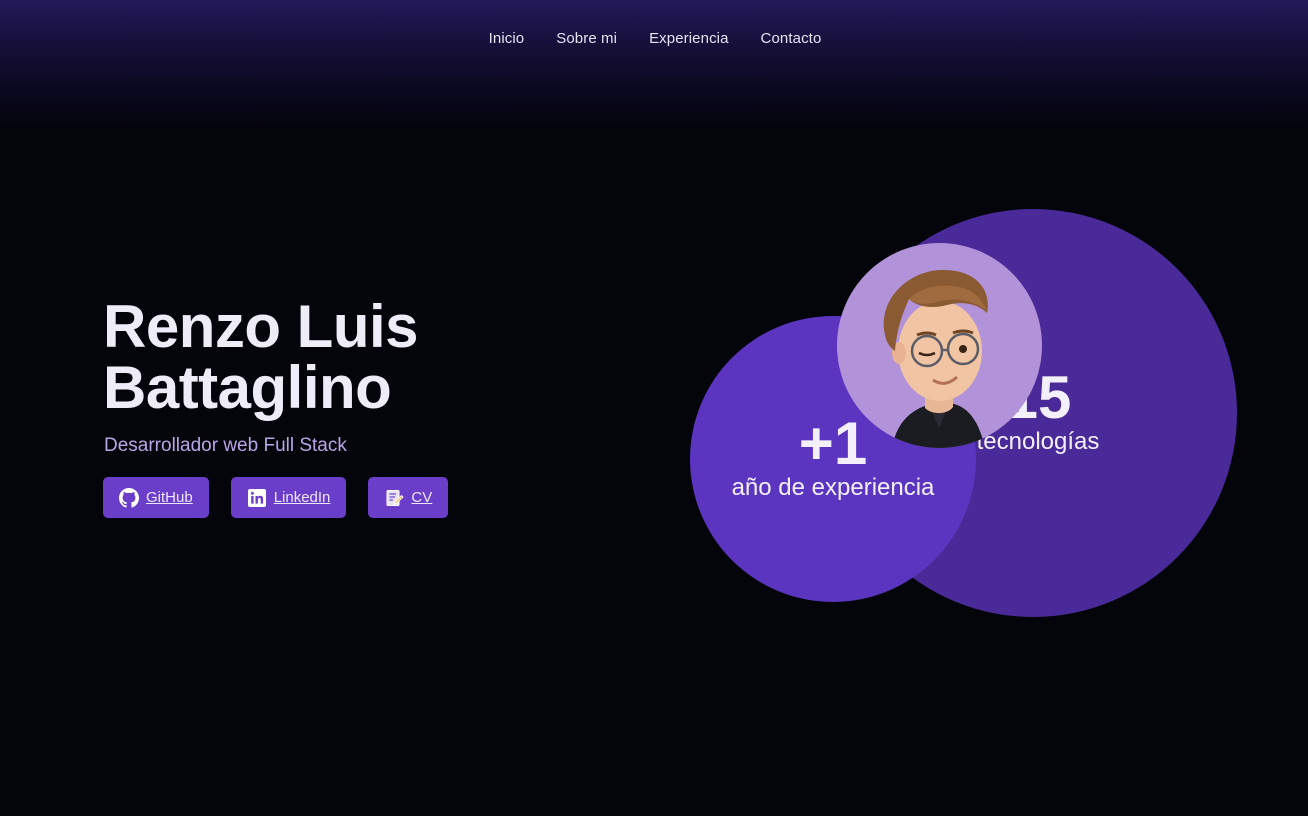 The image size is (1308, 816). What do you see at coordinates (225, 445) in the screenshot?
I see `hero-subtitle: Desarrollador web Full Stack` at bounding box center [225, 445].